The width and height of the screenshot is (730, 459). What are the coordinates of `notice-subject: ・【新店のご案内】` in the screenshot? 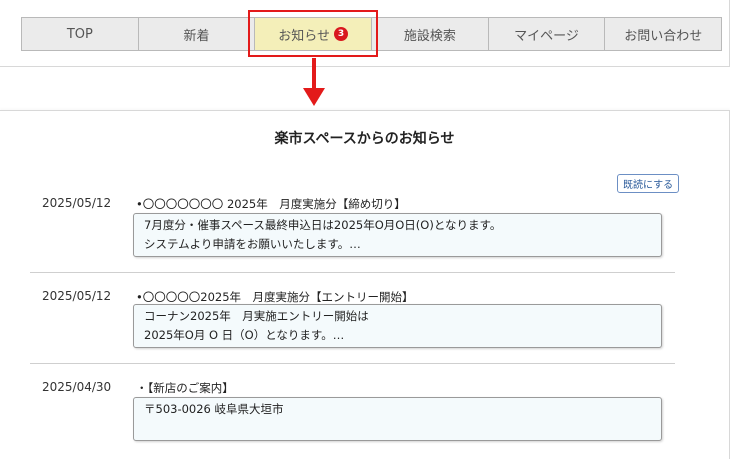 It's located at (185, 388).